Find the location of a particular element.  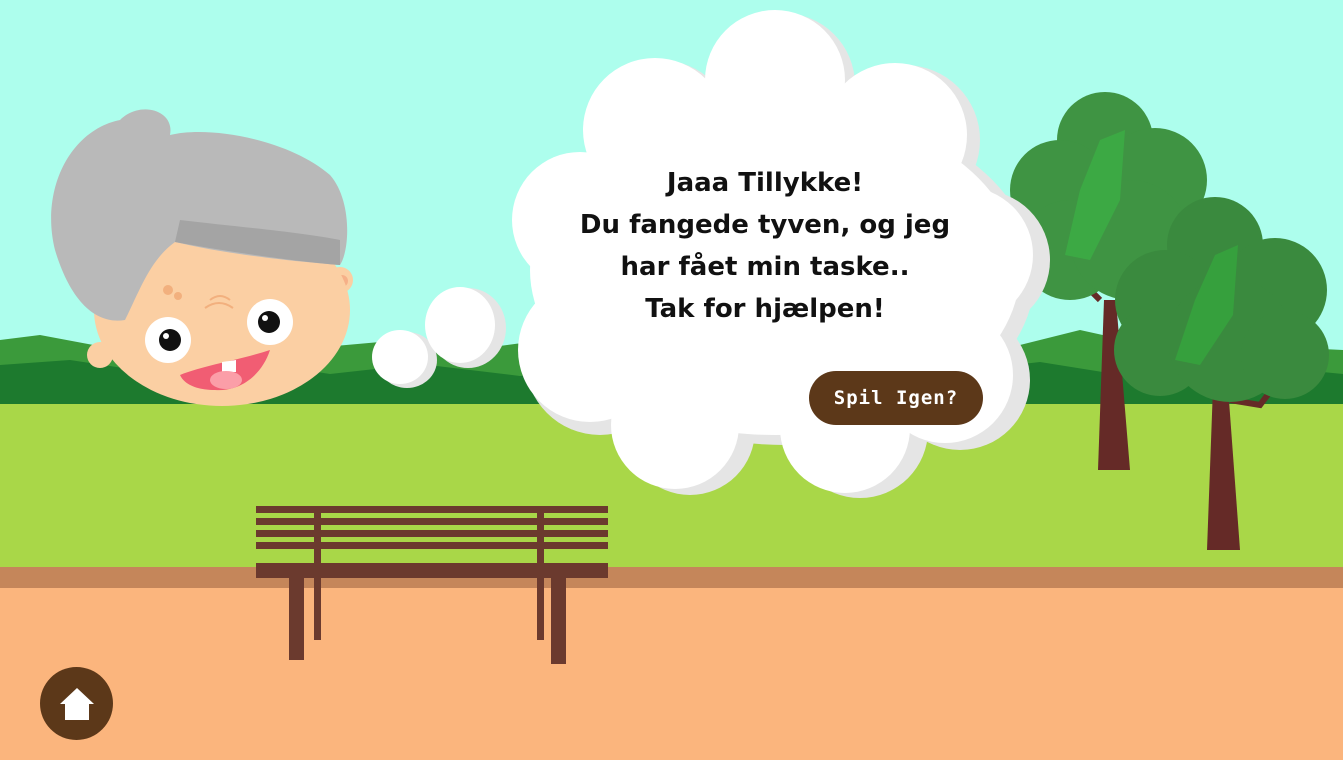

play-again-label: Spil Igen? is located at coordinates (896, 398).